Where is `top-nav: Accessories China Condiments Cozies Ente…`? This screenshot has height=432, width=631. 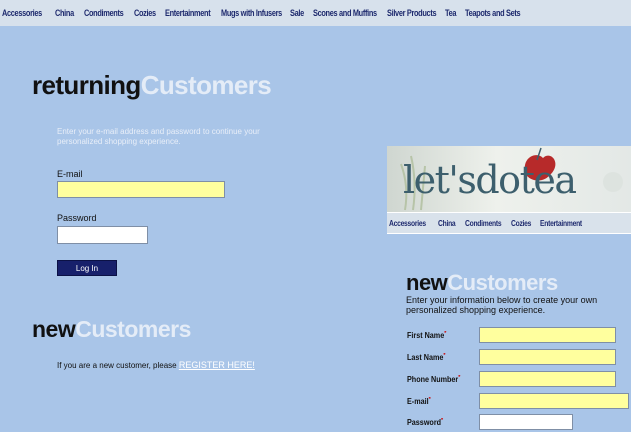
top-nav: Accessories China Condiments Cozies Ente… is located at coordinates (315, 13).